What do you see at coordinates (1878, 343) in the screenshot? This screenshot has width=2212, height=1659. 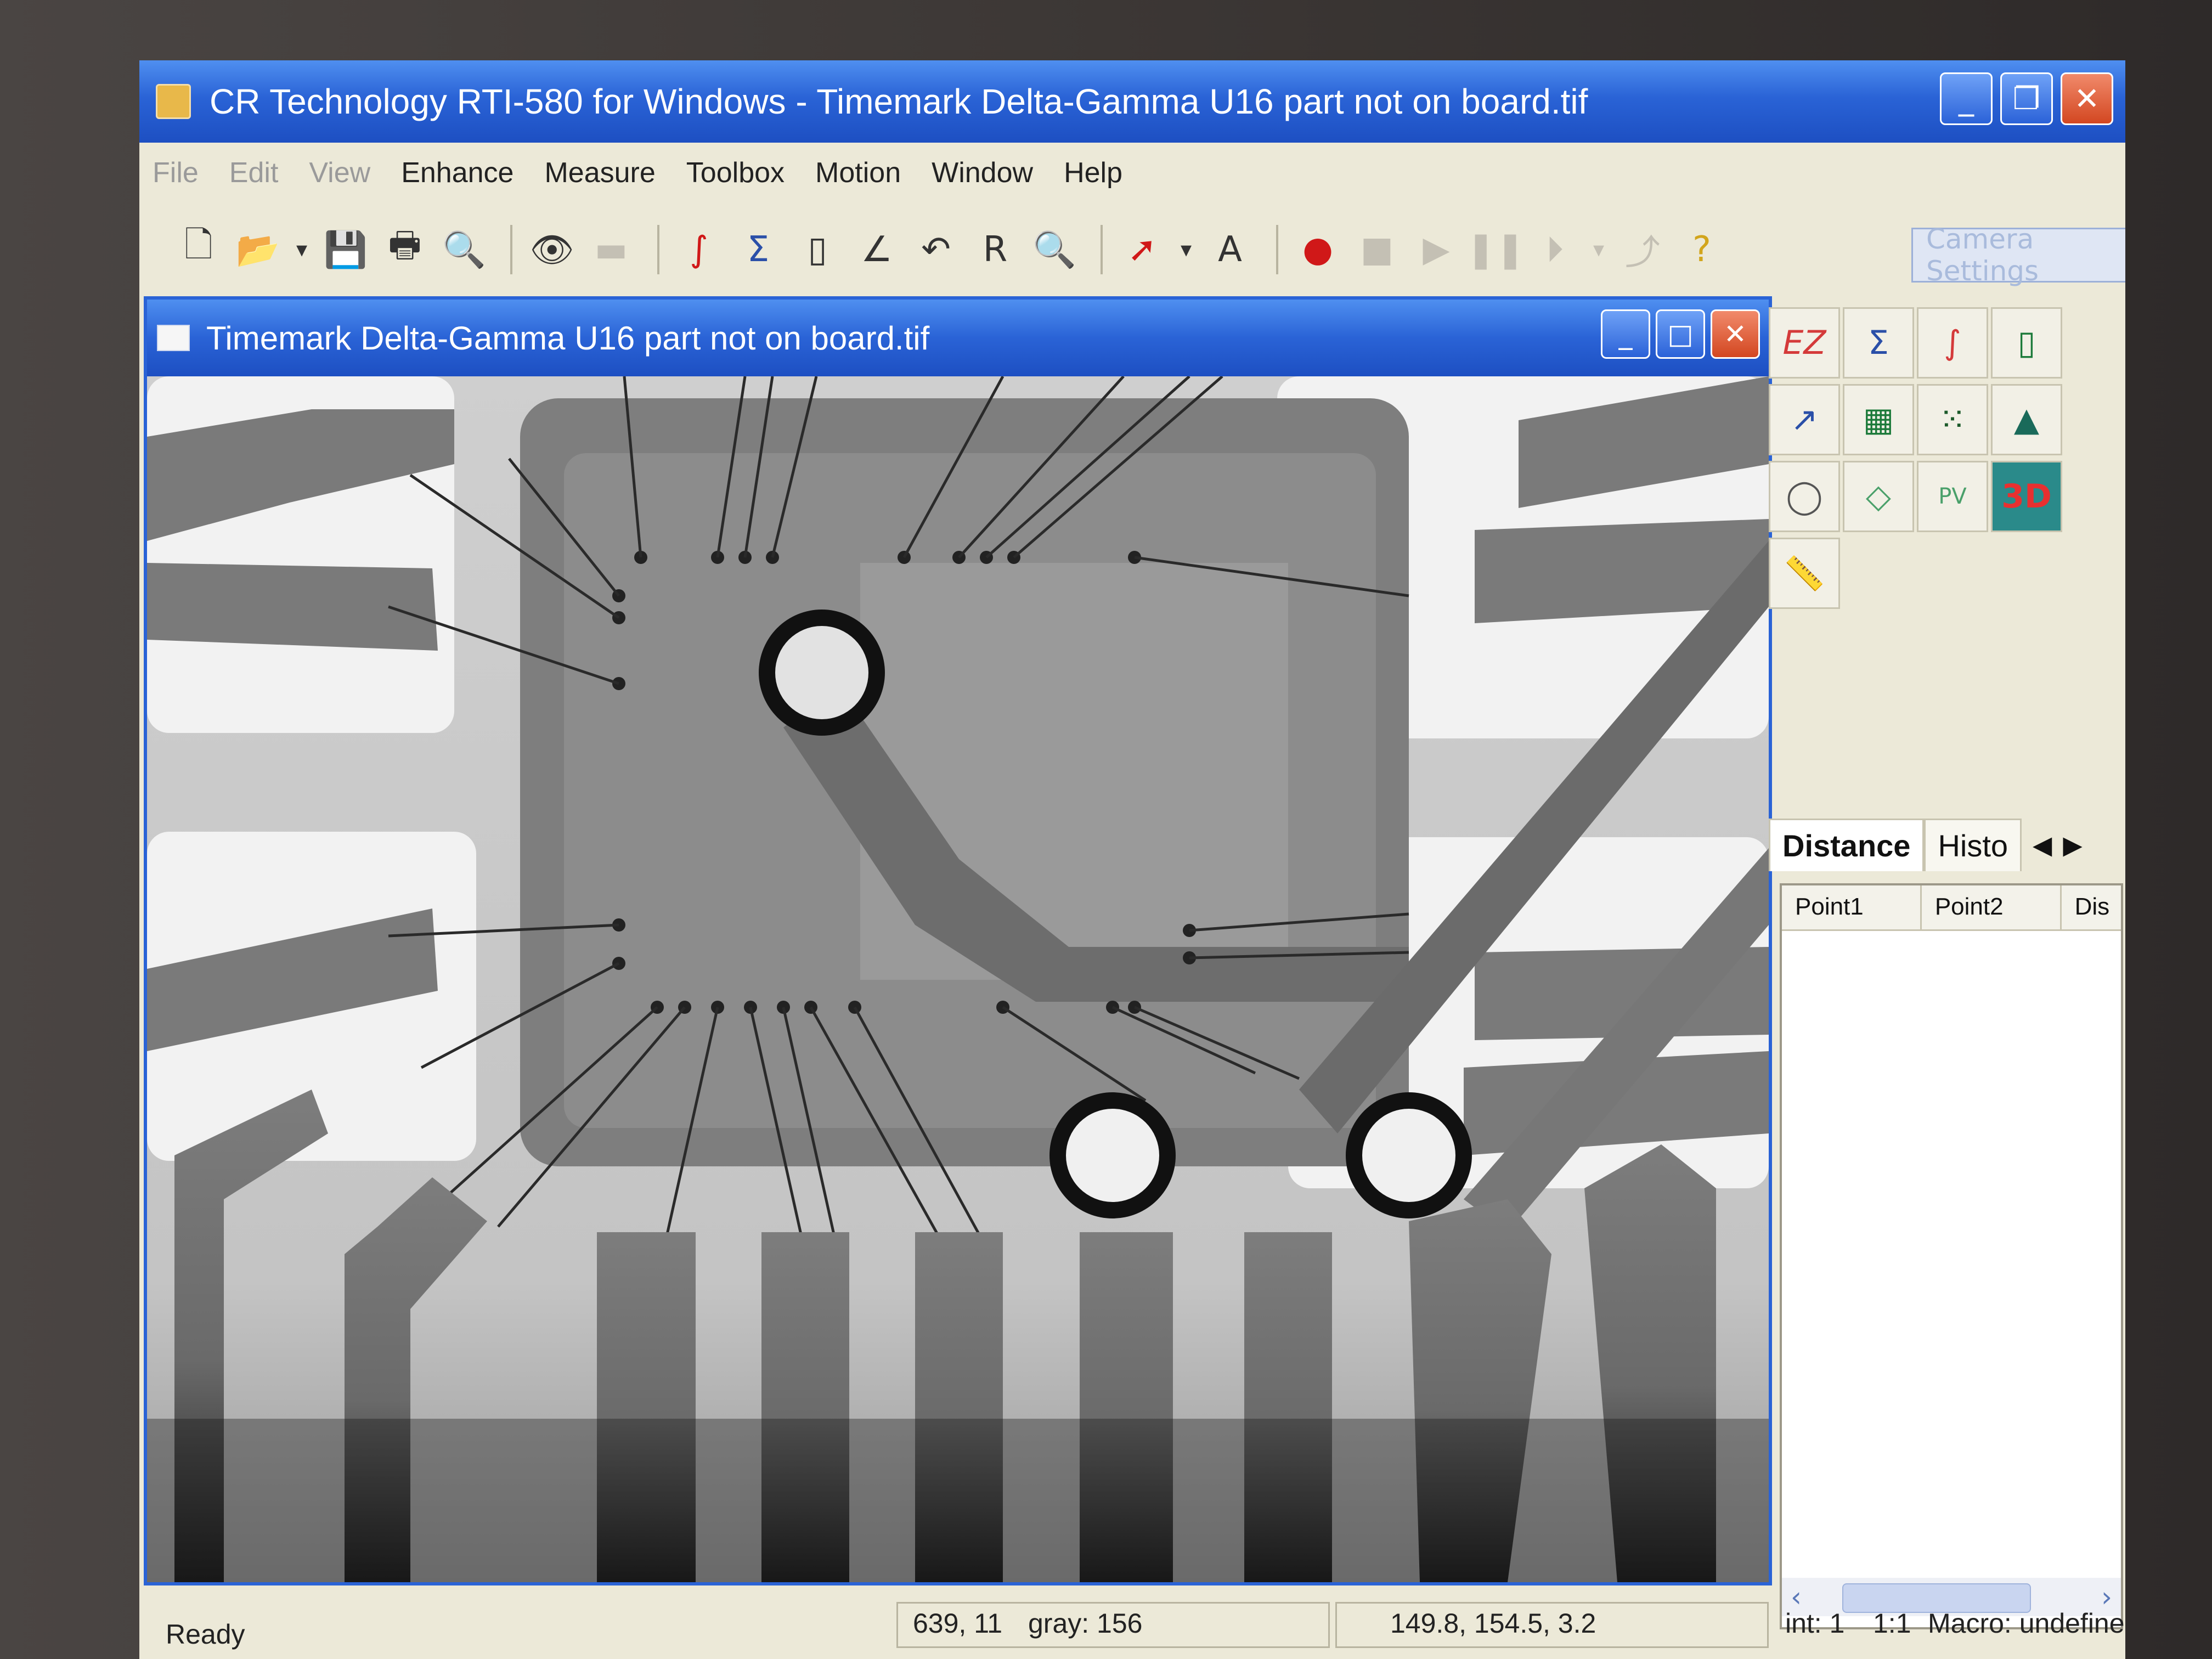 I see `sum-n-tool-icon: Σ` at bounding box center [1878, 343].